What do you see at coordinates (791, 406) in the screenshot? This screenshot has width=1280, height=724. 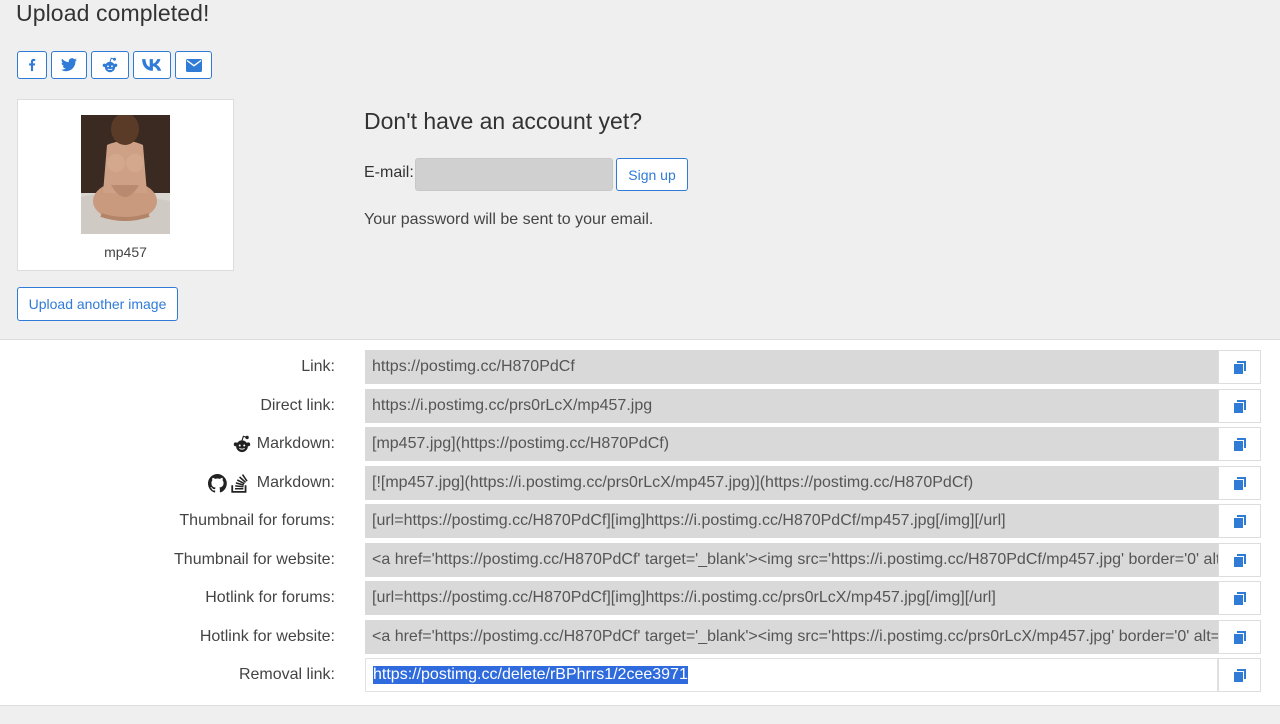 I see `direct-link-field: https://i.postimg.cc/prs0rLcX/mp457.jpg` at bounding box center [791, 406].